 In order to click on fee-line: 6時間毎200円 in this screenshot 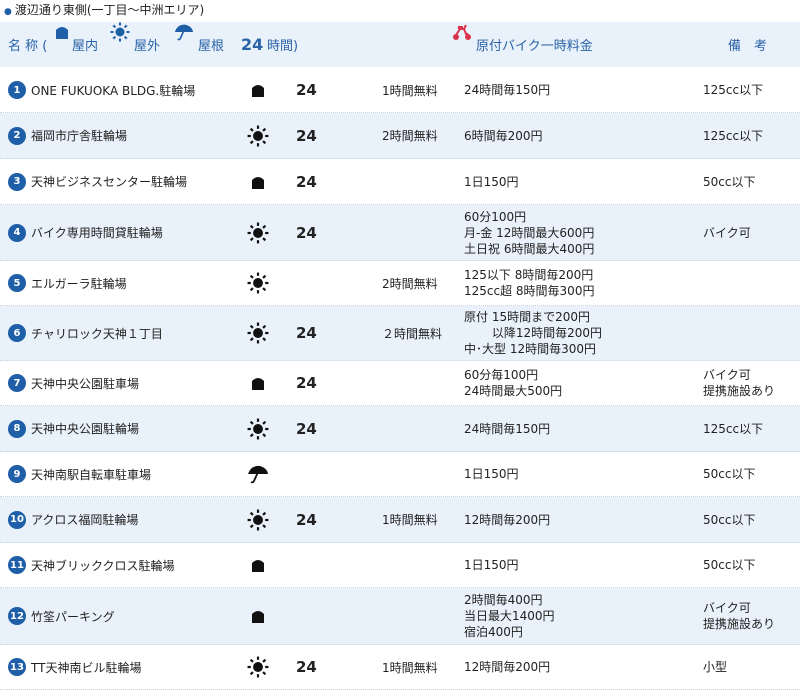, I will do `click(503, 135)`.